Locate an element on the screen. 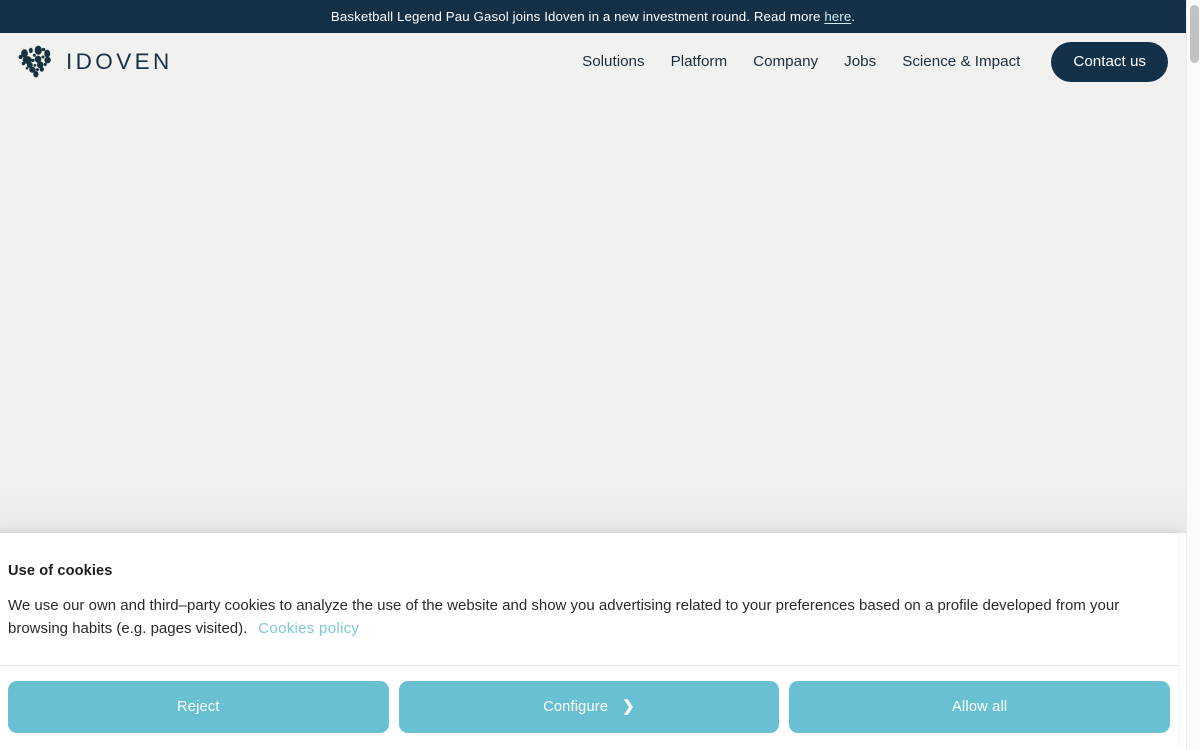 The height and width of the screenshot is (750, 1200). cookie-banner-actions: Reject Configure ❯ Allow all is located at coordinates (589, 707).